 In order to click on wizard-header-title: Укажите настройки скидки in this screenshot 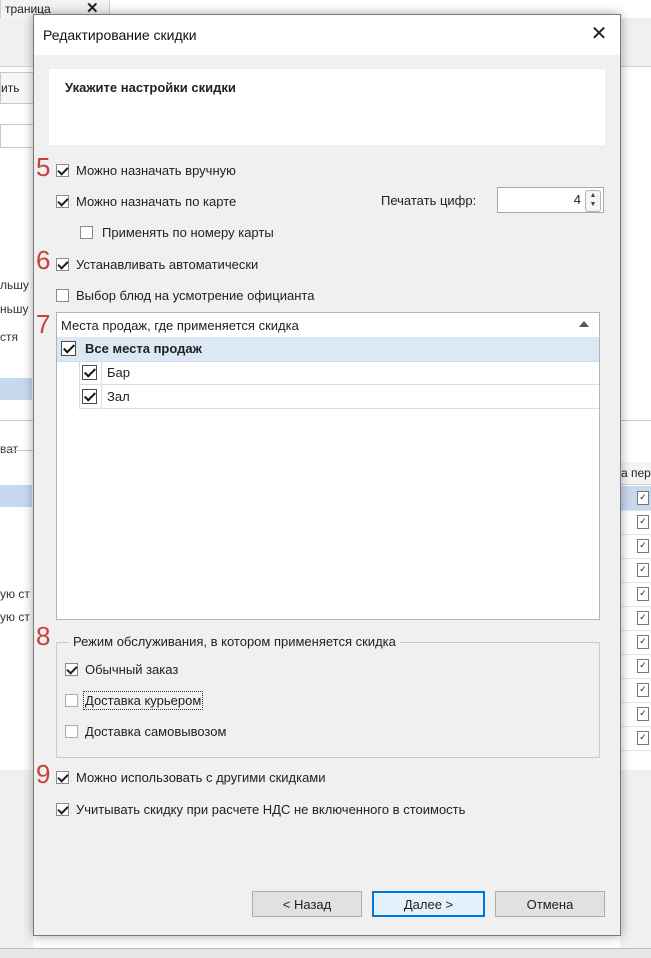, I will do `click(150, 87)`.